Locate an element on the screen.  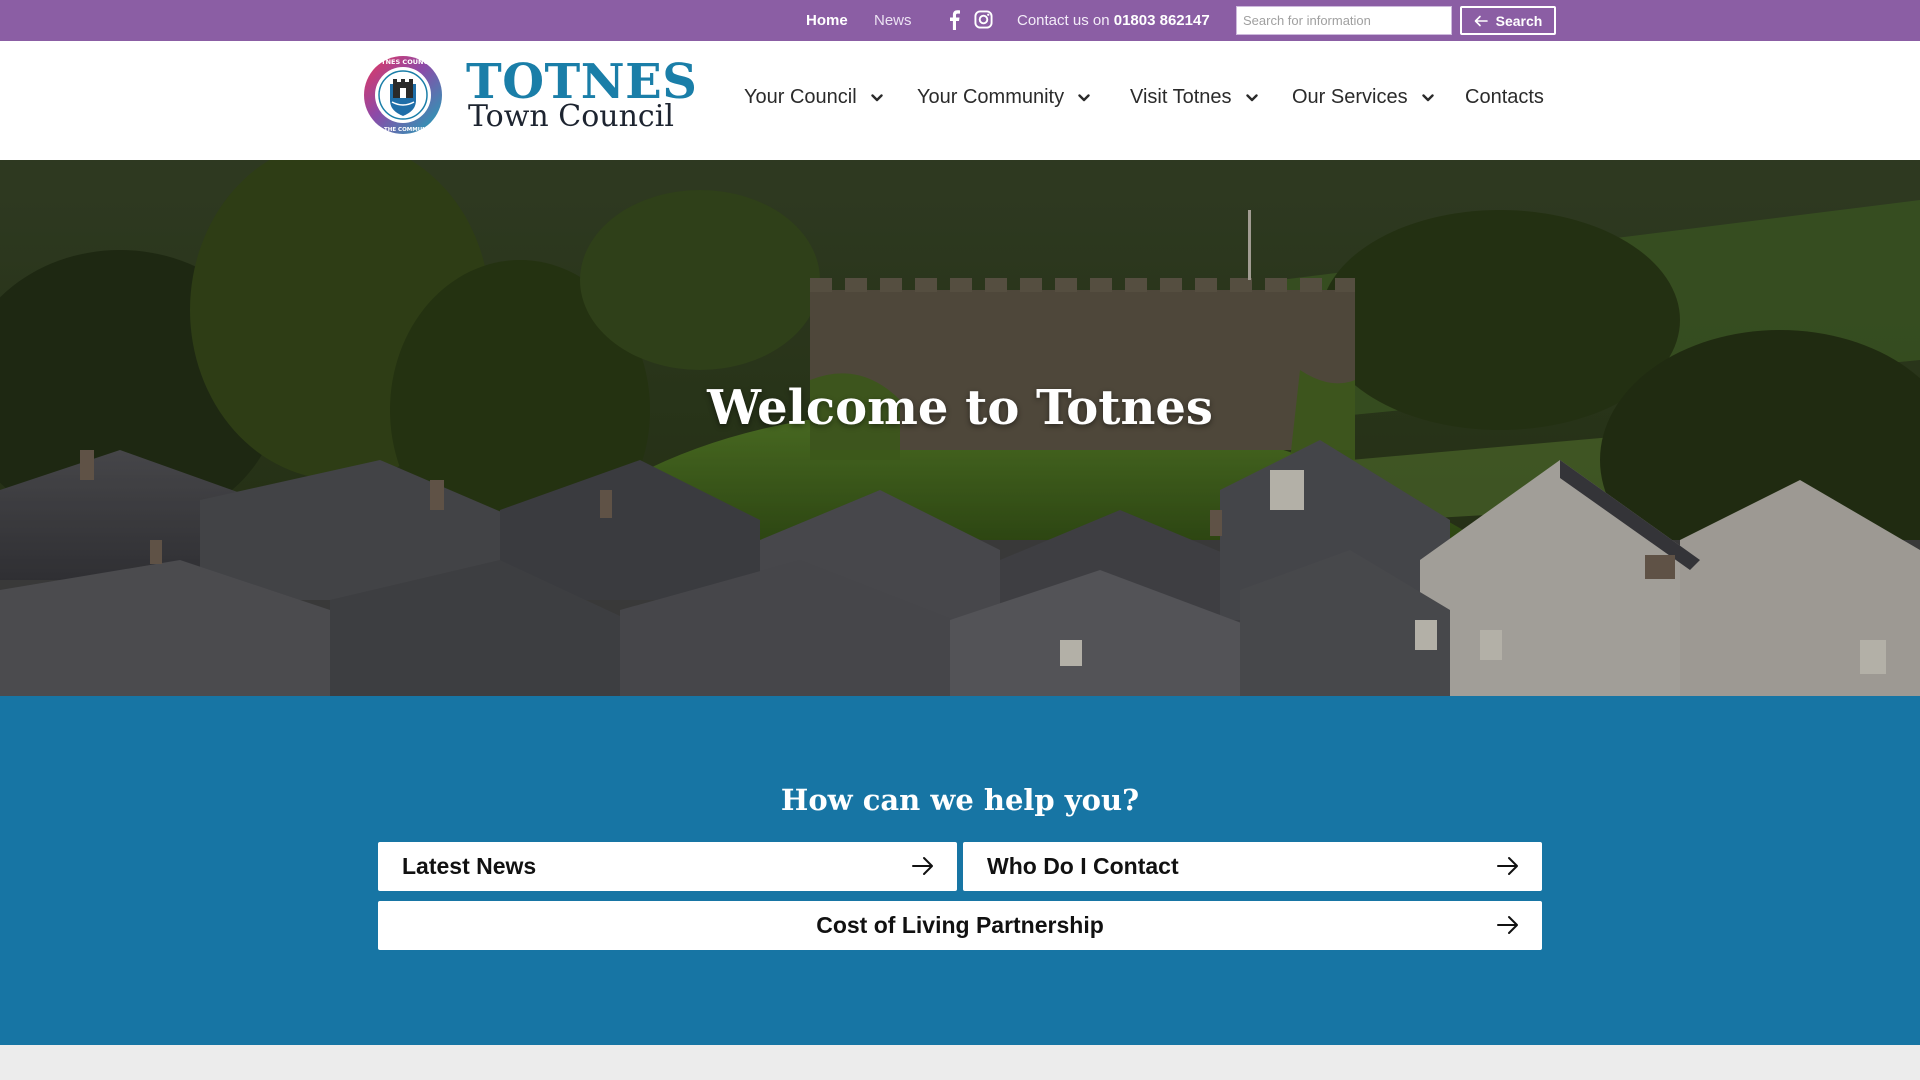
facebook-icon is located at coordinates (954, 20).